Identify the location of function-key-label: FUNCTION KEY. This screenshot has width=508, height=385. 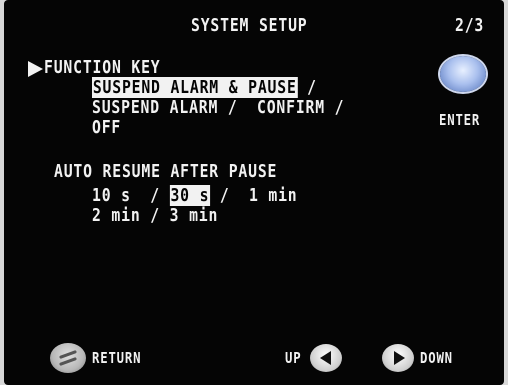
(102, 67).